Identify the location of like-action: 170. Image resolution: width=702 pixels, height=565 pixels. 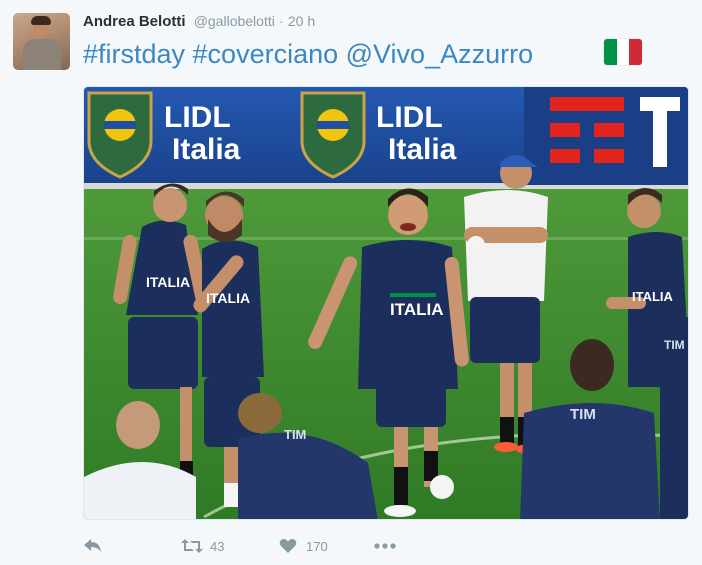
(303, 546).